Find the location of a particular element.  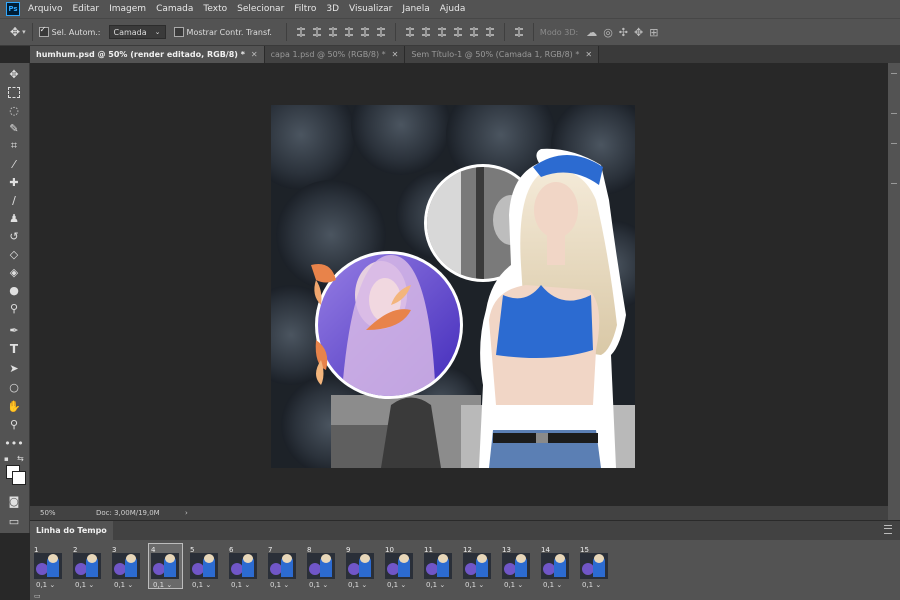

auto-select-checkbox is located at coordinates (43, 31).